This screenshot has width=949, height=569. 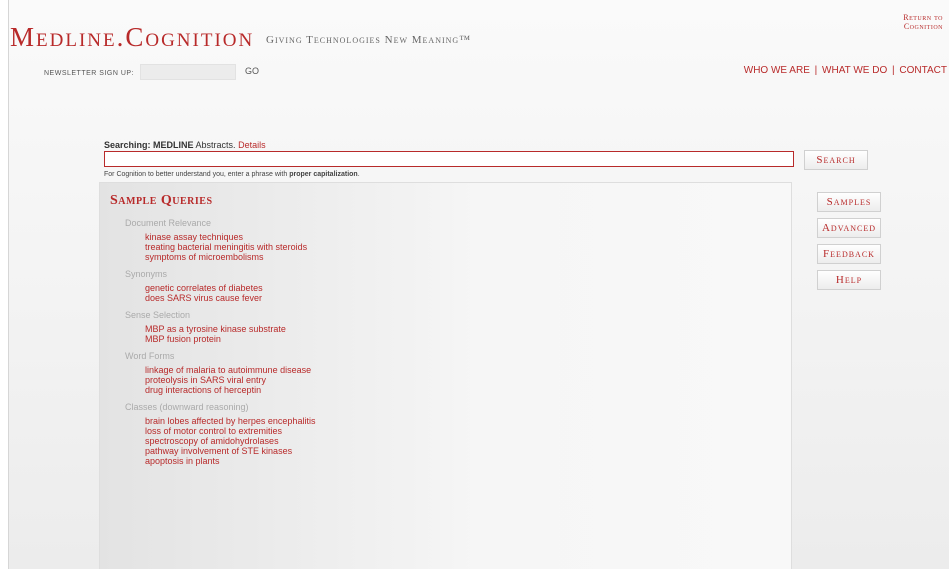 I want to click on sample-query-link: spectroscopy of amidohydrolases, so click(x=250, y=441).